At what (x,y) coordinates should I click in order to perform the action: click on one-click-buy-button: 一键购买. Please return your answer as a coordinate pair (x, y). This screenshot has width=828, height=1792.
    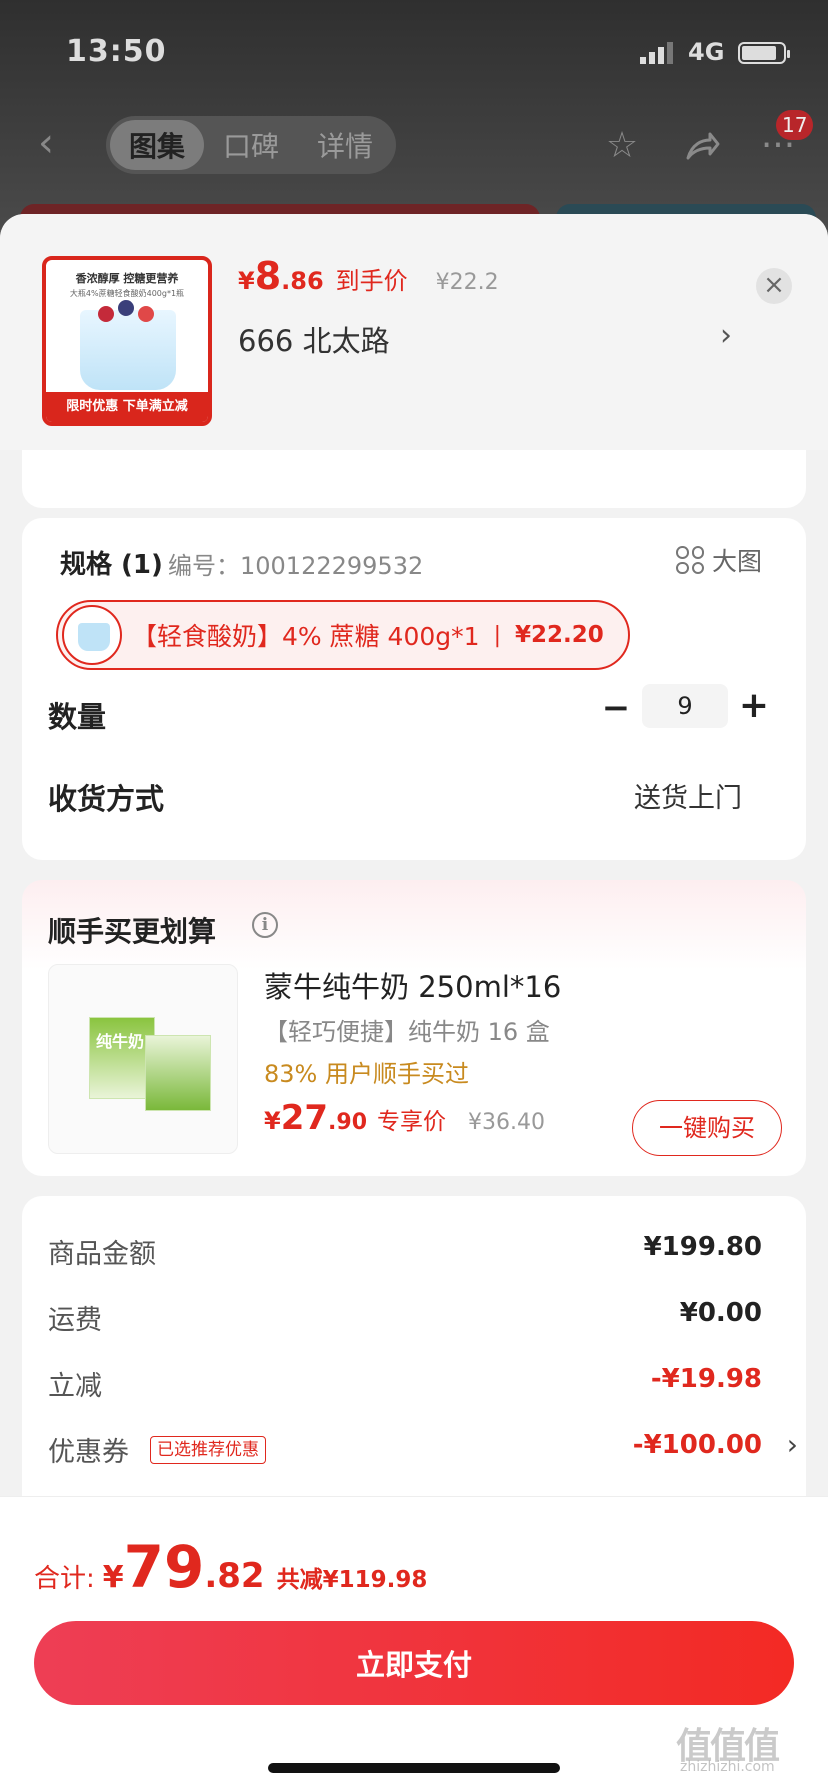
    Looking at the image, I should click on (707, 1128).